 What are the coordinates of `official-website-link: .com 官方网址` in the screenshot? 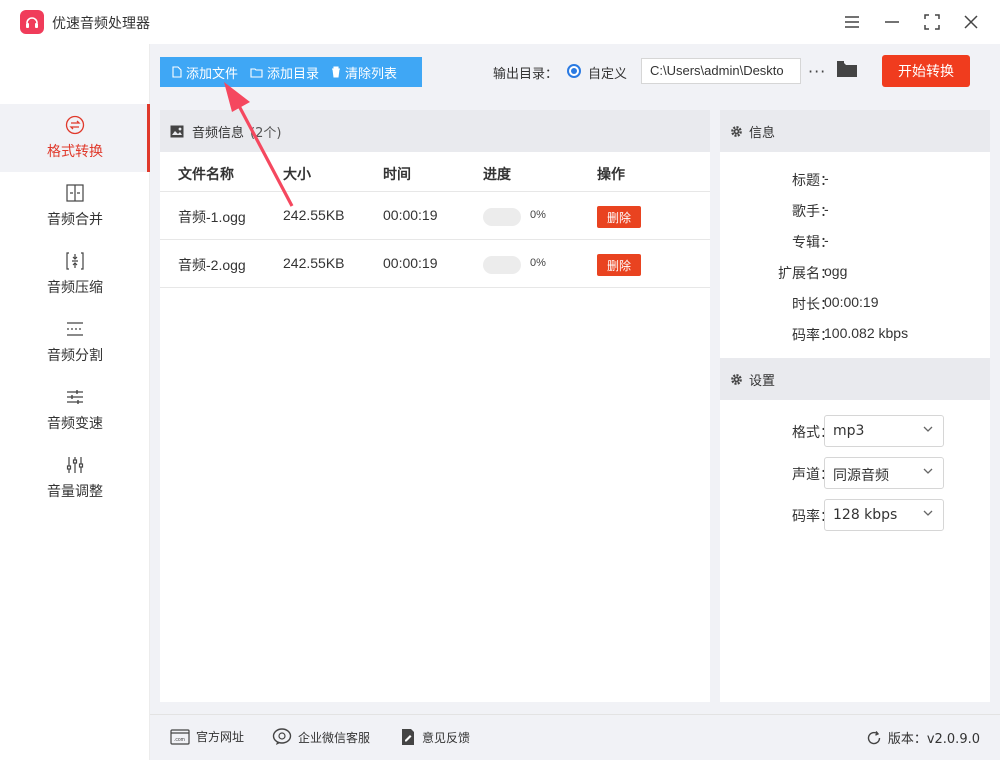 It's located at (207, 736).